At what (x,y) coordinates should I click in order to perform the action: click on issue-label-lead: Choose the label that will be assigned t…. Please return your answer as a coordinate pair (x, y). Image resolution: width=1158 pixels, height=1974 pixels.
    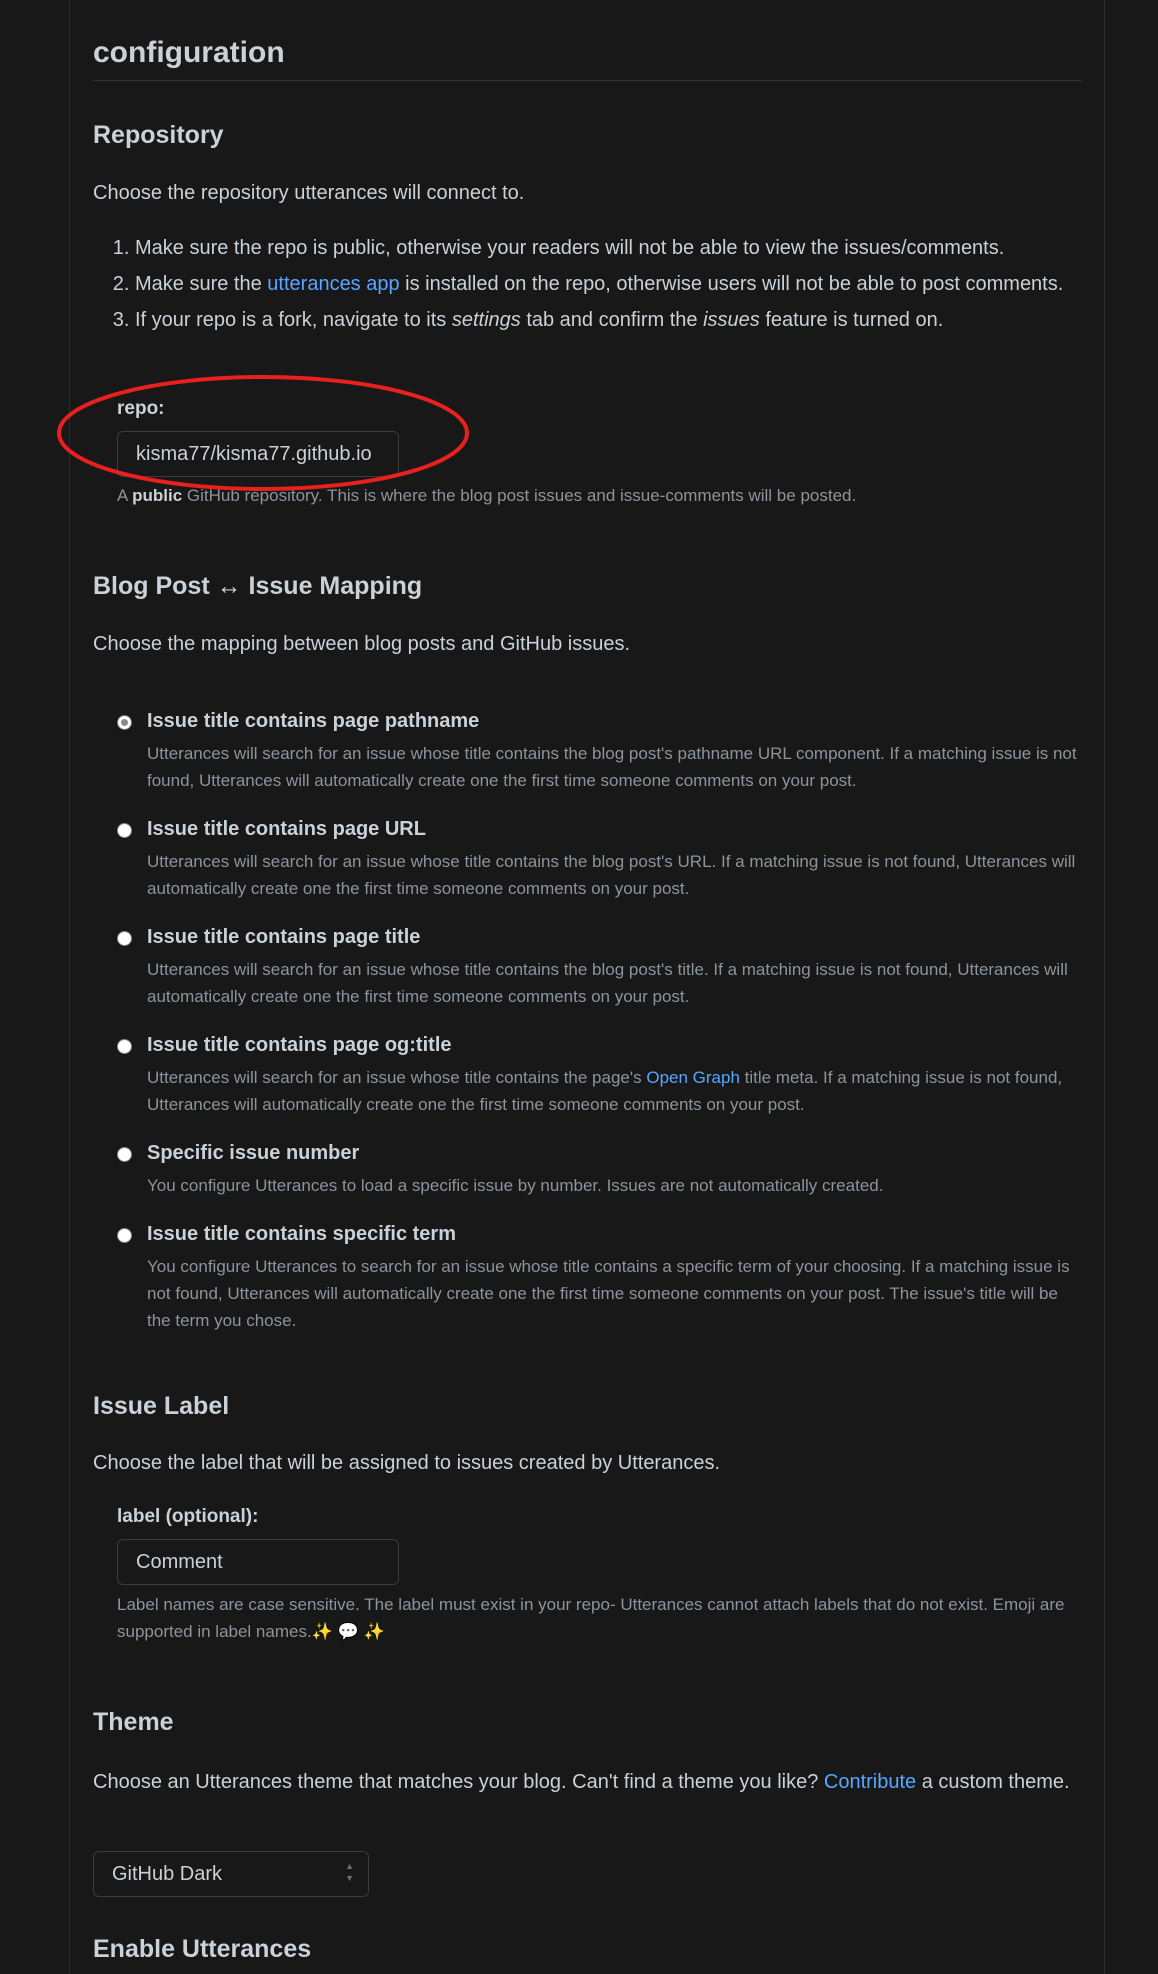
    Looking at the image, I should click on (407, 1463).